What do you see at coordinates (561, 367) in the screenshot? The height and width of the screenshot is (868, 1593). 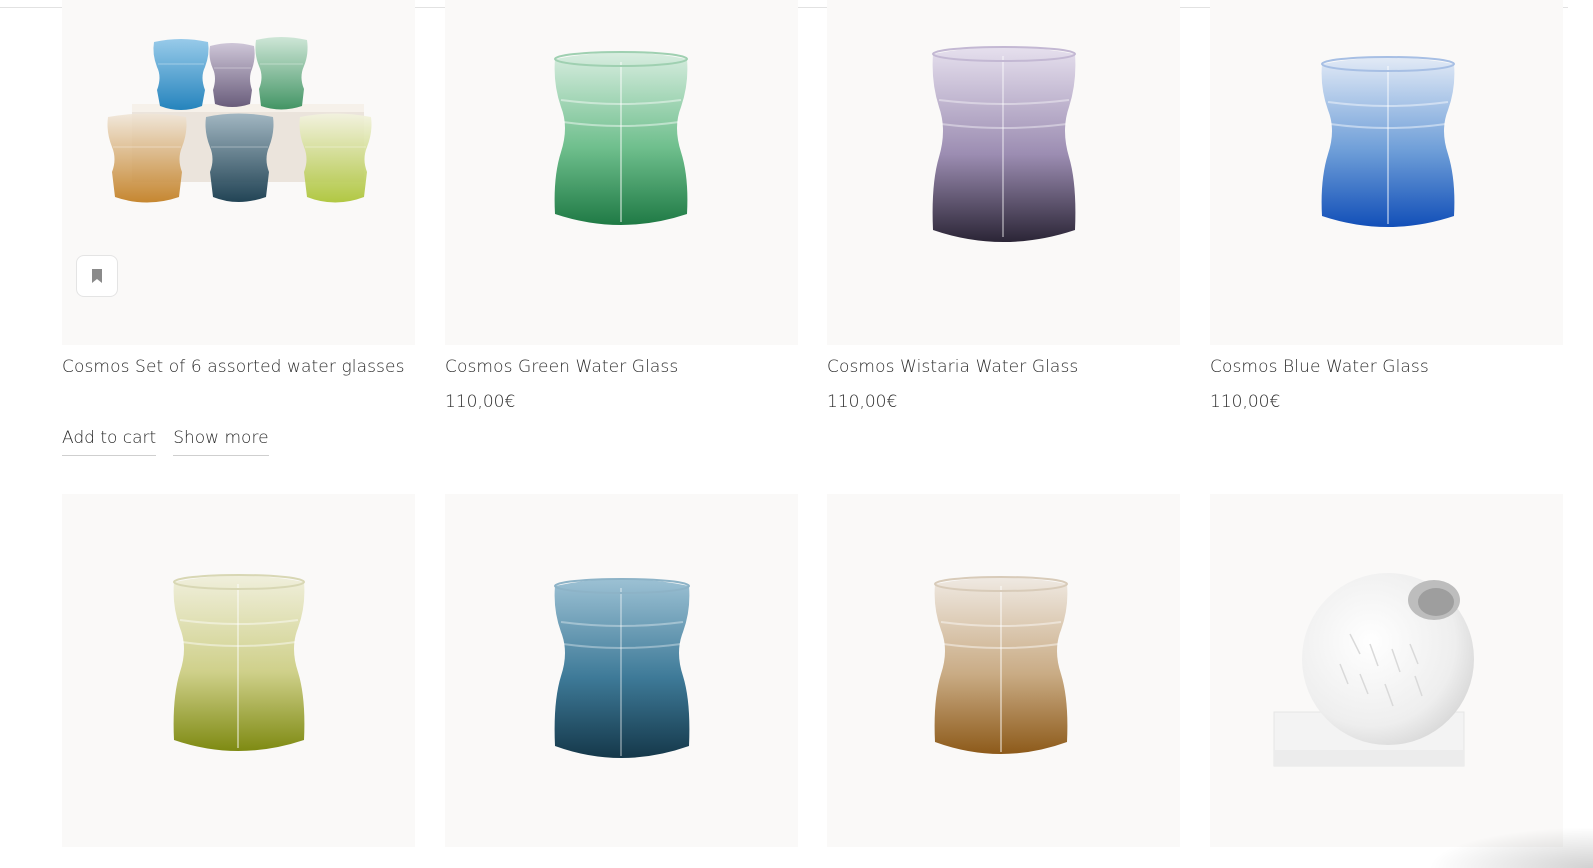 I see `product-title: Cosmos Green Water Glass` at bounding box center [561, 367].